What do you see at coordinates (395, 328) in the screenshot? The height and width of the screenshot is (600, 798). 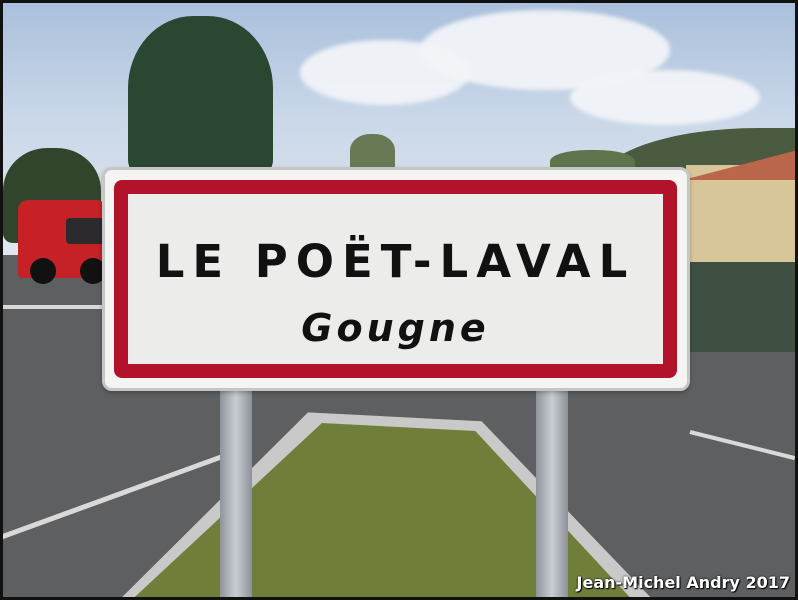 I see `sign-subtitle: Gougne` at bounding box center [395, 328].